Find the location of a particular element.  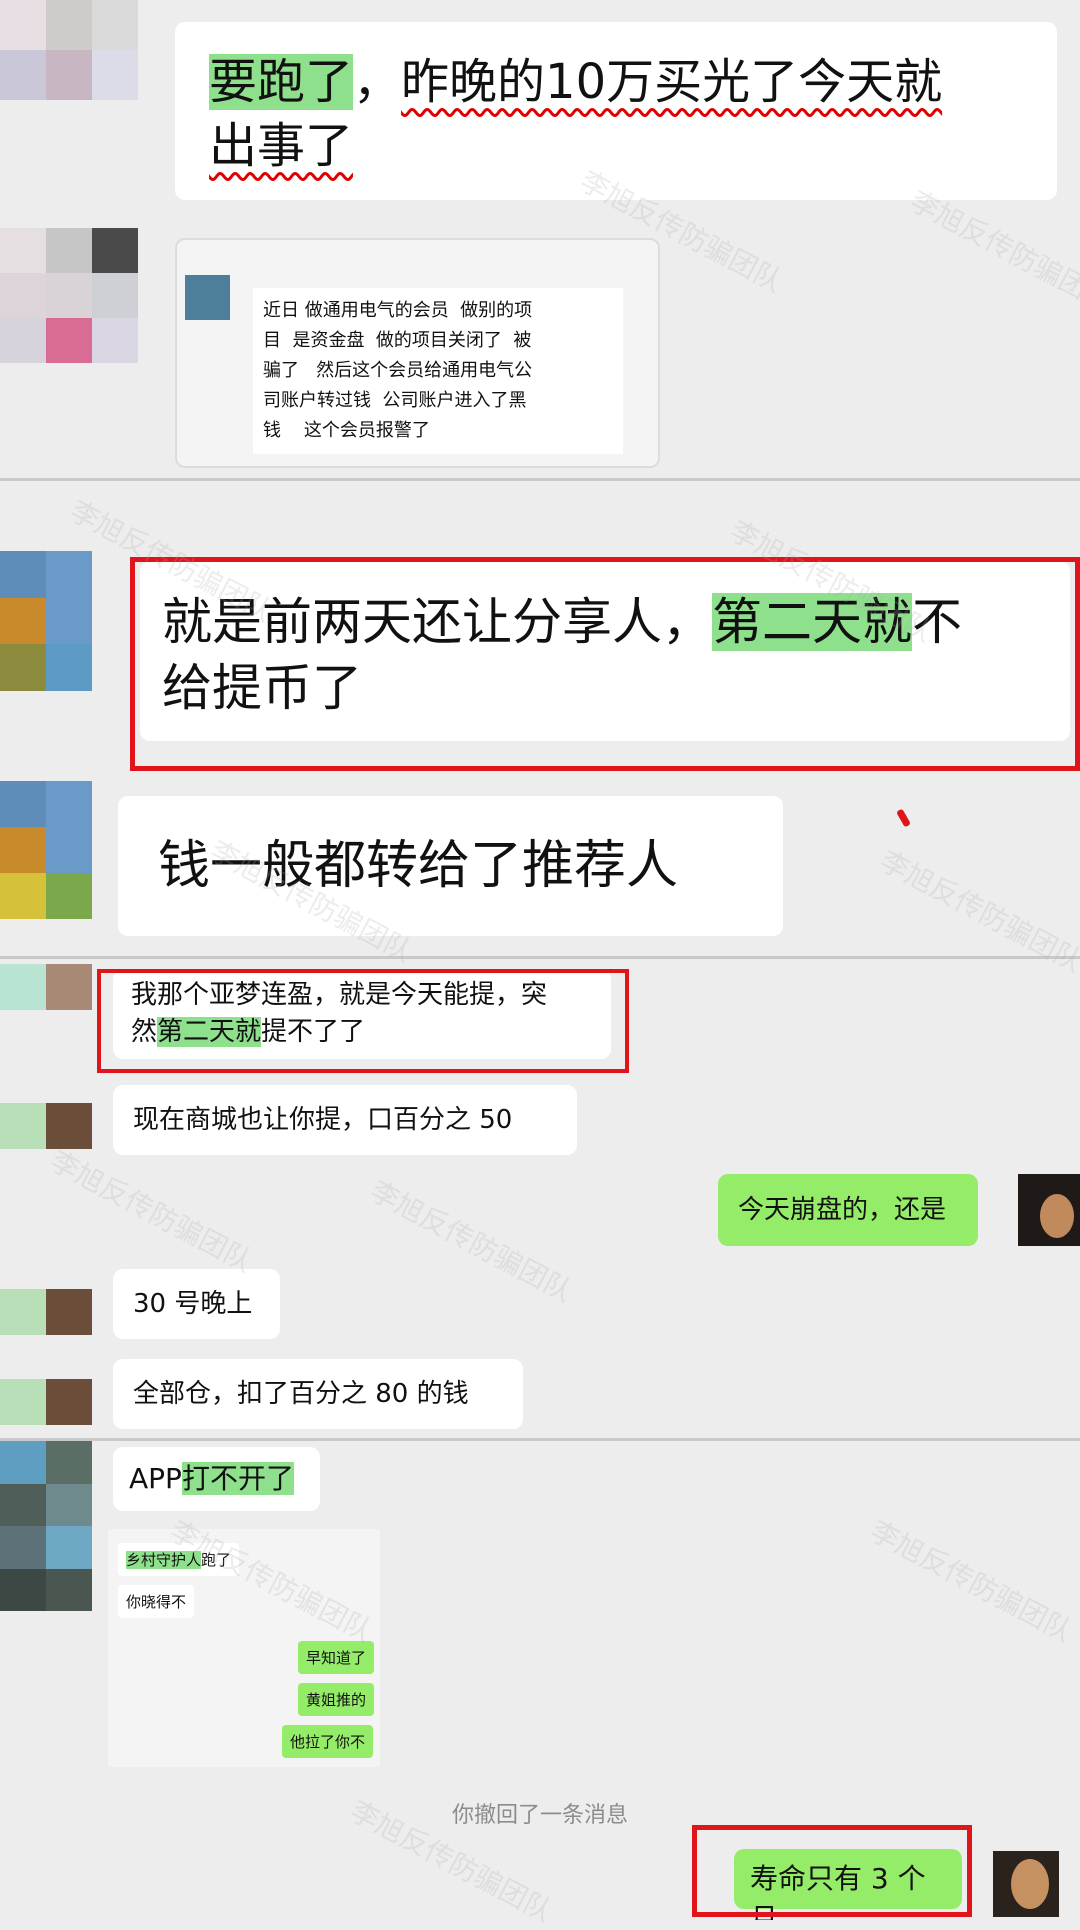

mini-chat-self-bubble: 他拉了你不 is located at coordinates (328, 1741).